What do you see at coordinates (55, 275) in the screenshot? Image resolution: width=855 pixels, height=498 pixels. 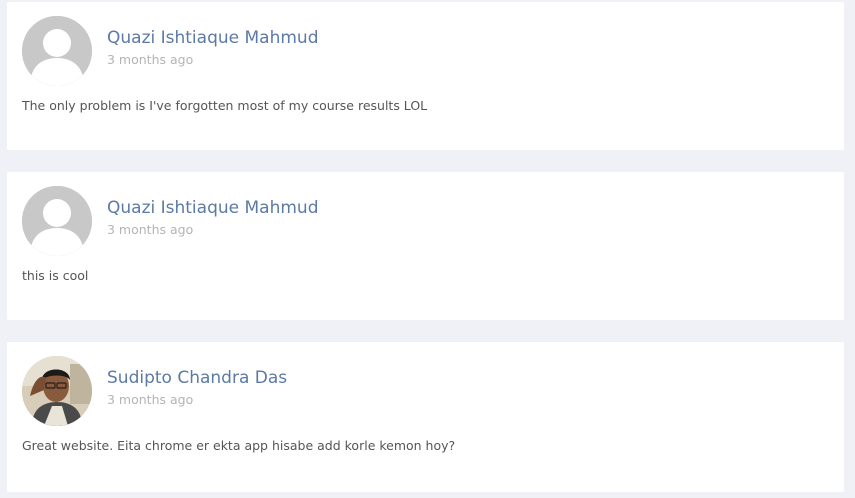 I see `comment-text: this is cool` at bounding box center [55, 275].